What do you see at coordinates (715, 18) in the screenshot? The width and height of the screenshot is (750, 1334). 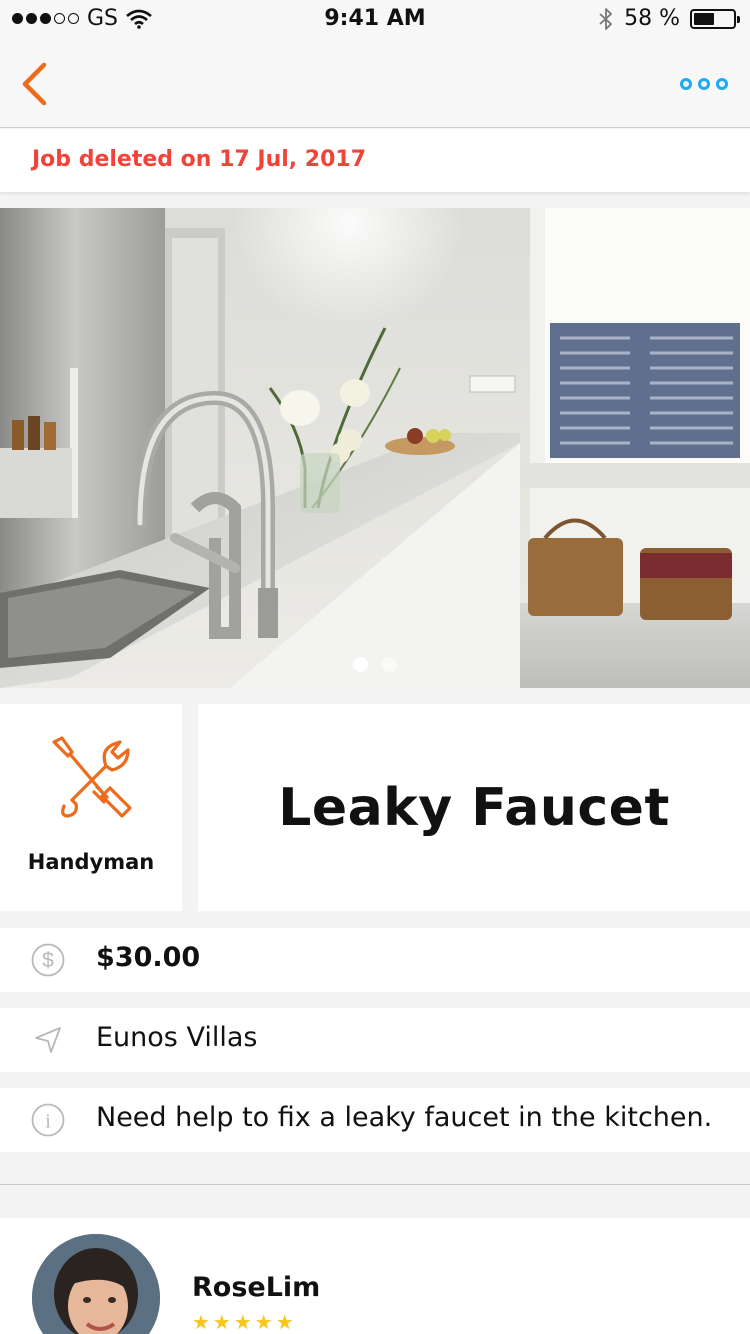 I see `battery-icon` at bounding box center [715, 18].